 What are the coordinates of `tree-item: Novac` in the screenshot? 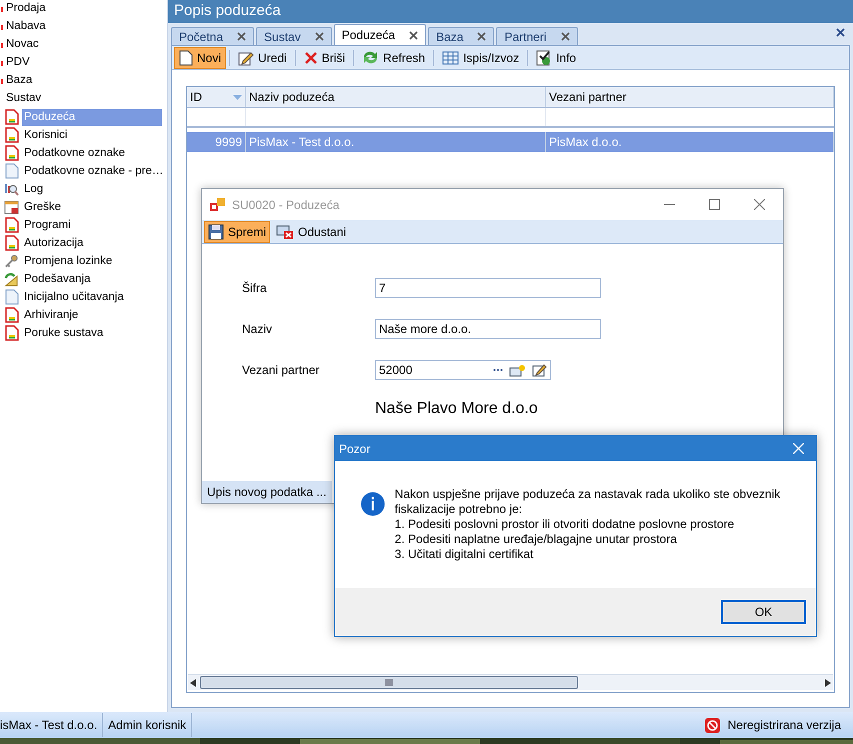 It's located at (22, 45).